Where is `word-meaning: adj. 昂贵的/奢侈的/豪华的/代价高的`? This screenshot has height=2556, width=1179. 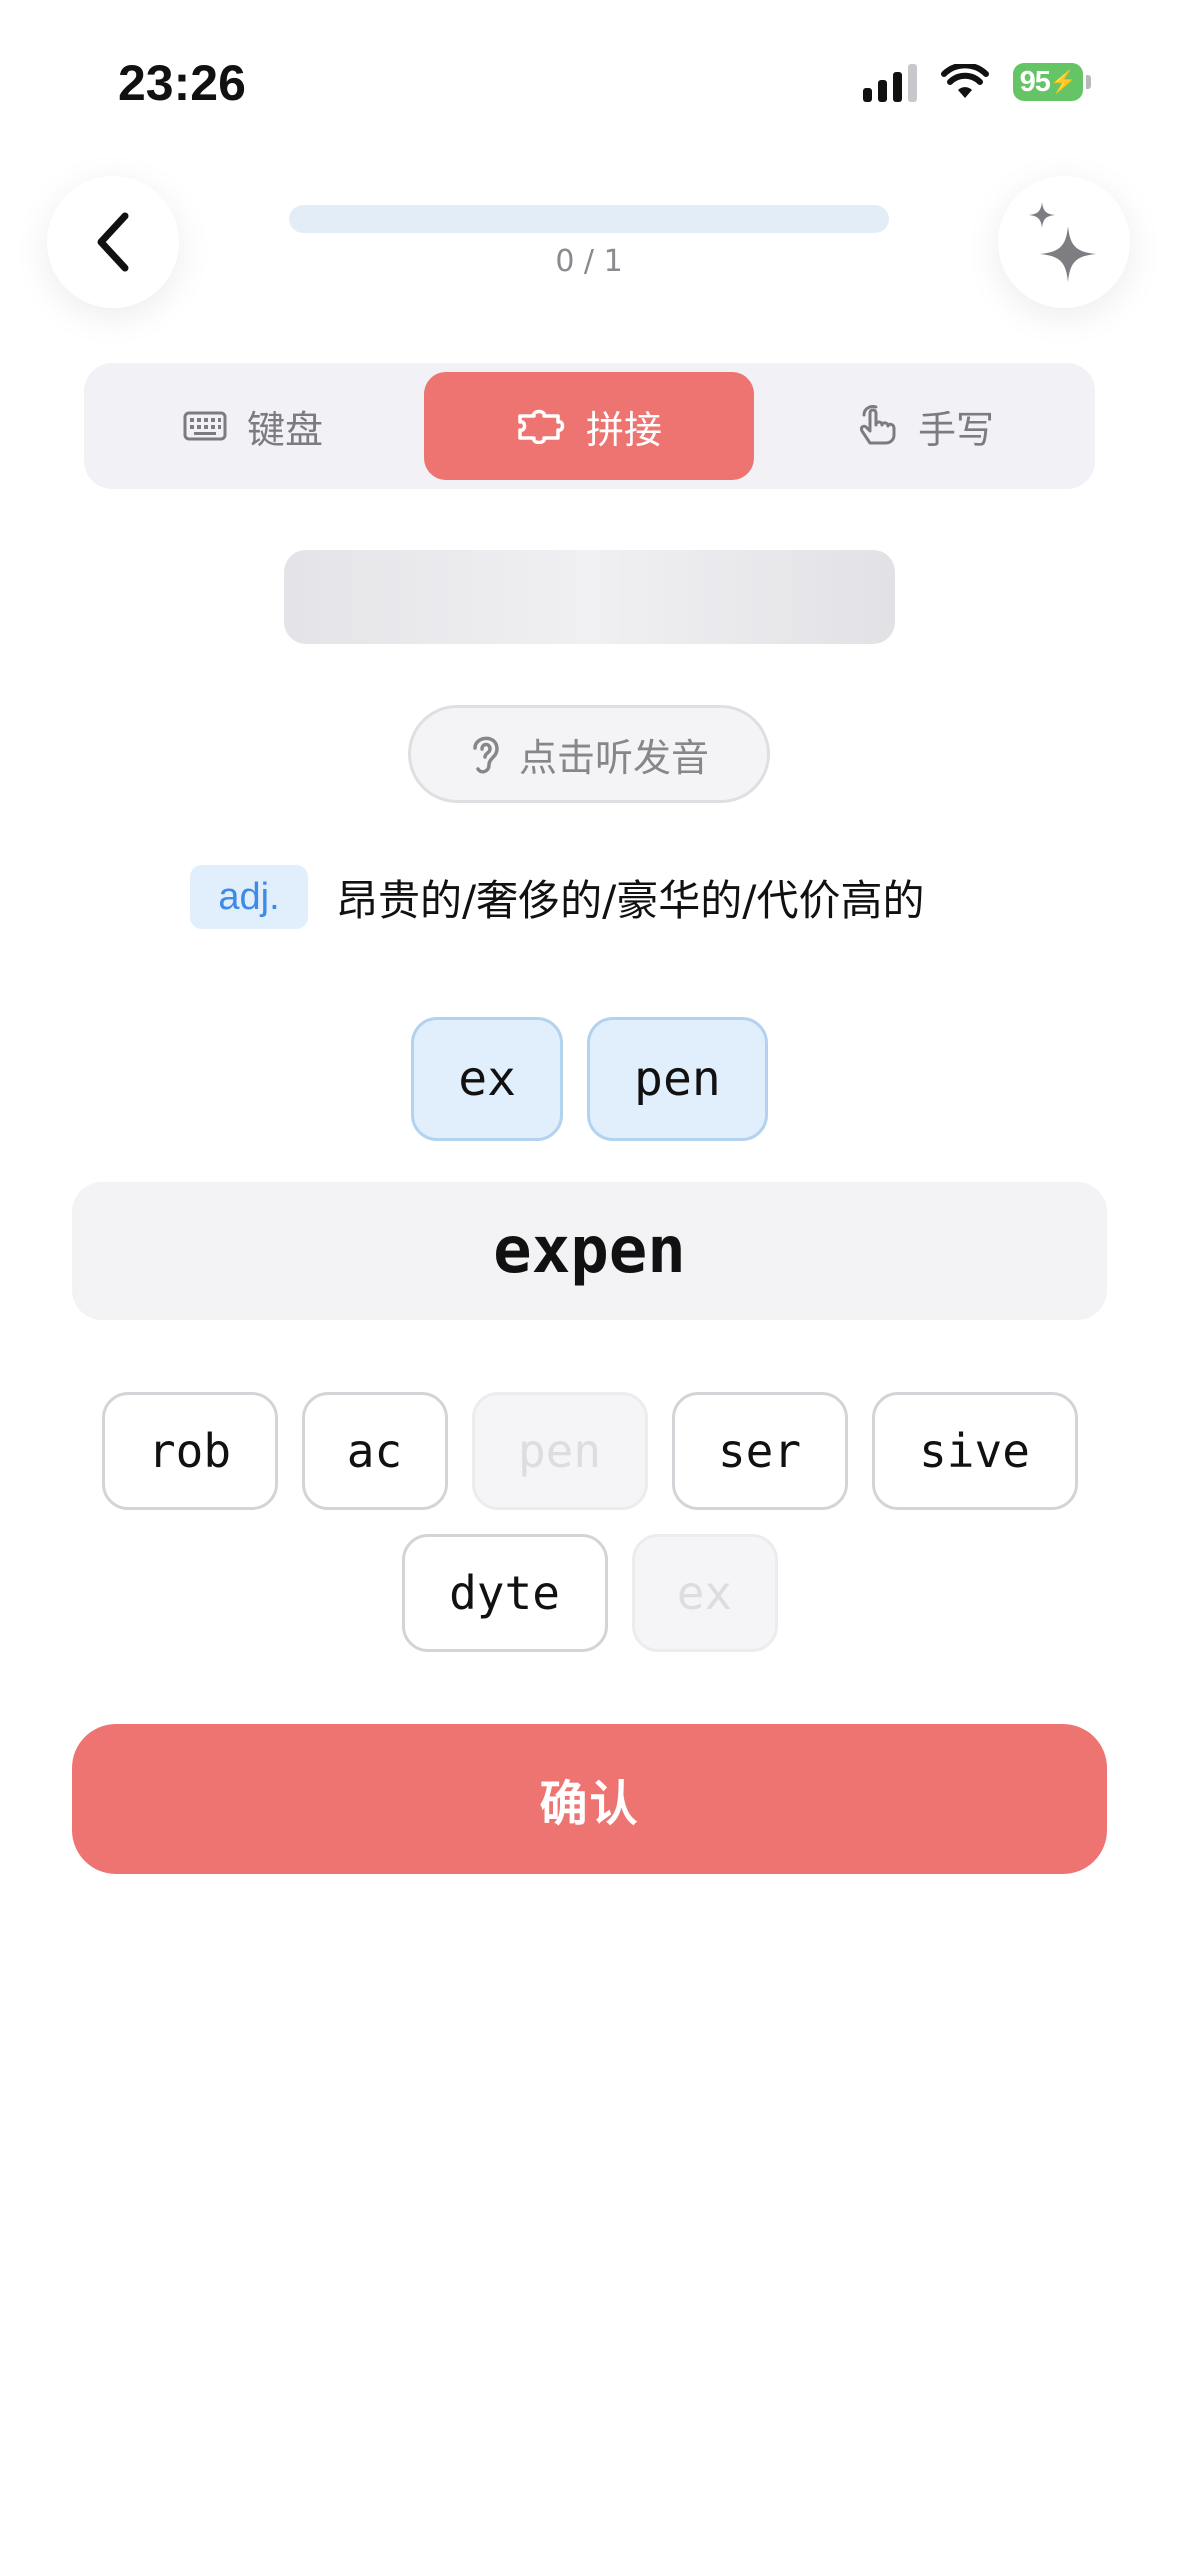 word-meaning: adj. 昂贵的/奢侈的/豪华的/代价高的 is located at coordinates (557, 897).